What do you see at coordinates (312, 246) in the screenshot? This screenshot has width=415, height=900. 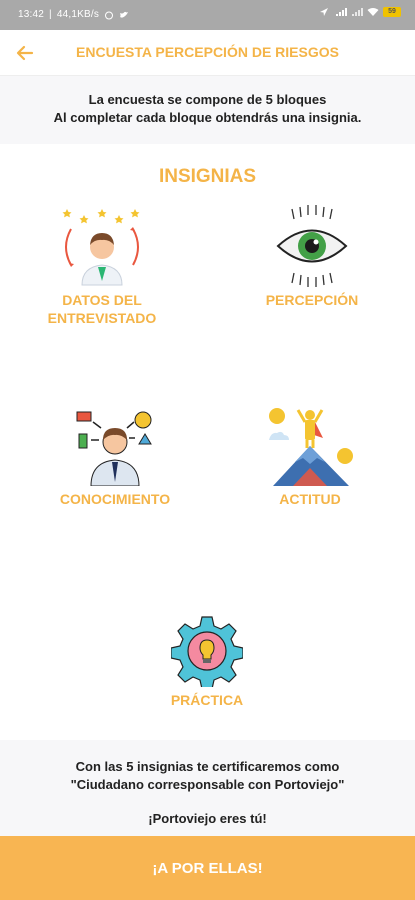 I see `eye-icon` at bounding box center [312, 246].